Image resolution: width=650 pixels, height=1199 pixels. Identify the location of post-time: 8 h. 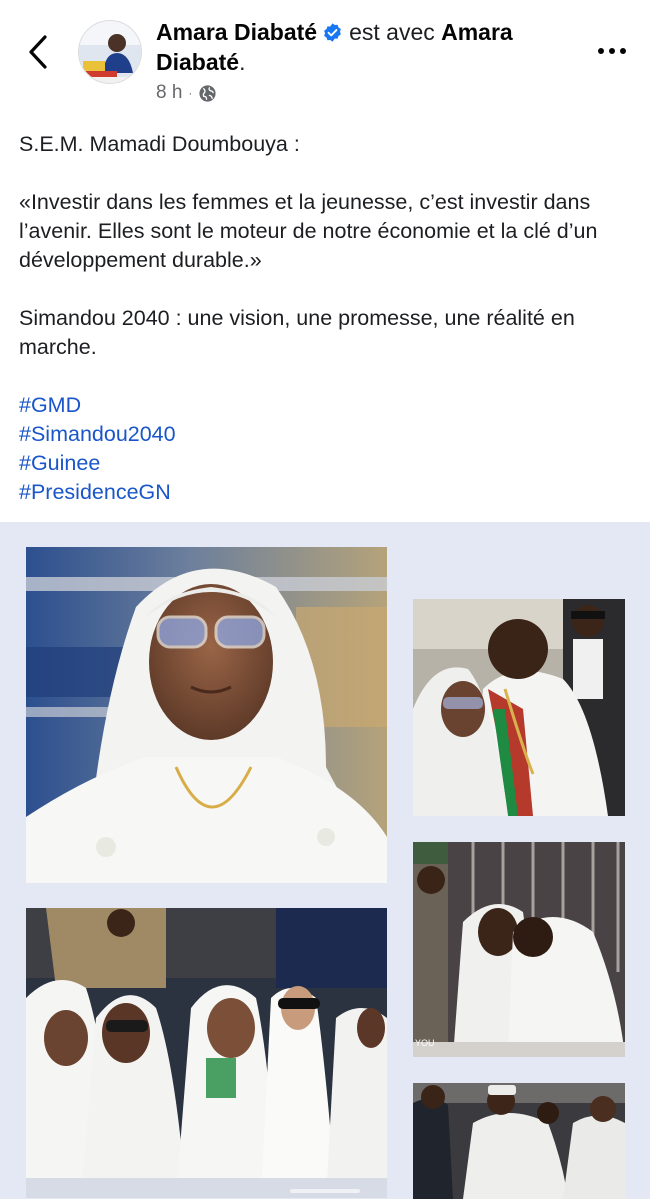
(169, 93).